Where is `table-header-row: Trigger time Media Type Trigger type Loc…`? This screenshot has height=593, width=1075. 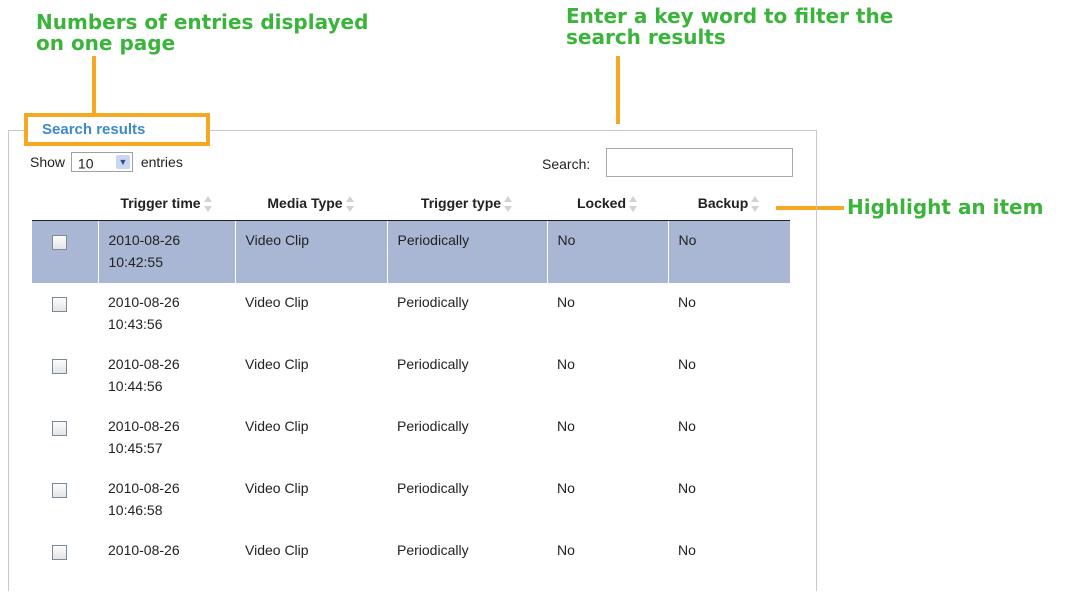 table-header-row: Trigger time Media Type Trigger type Loc… is located at coordinates (411, 204).